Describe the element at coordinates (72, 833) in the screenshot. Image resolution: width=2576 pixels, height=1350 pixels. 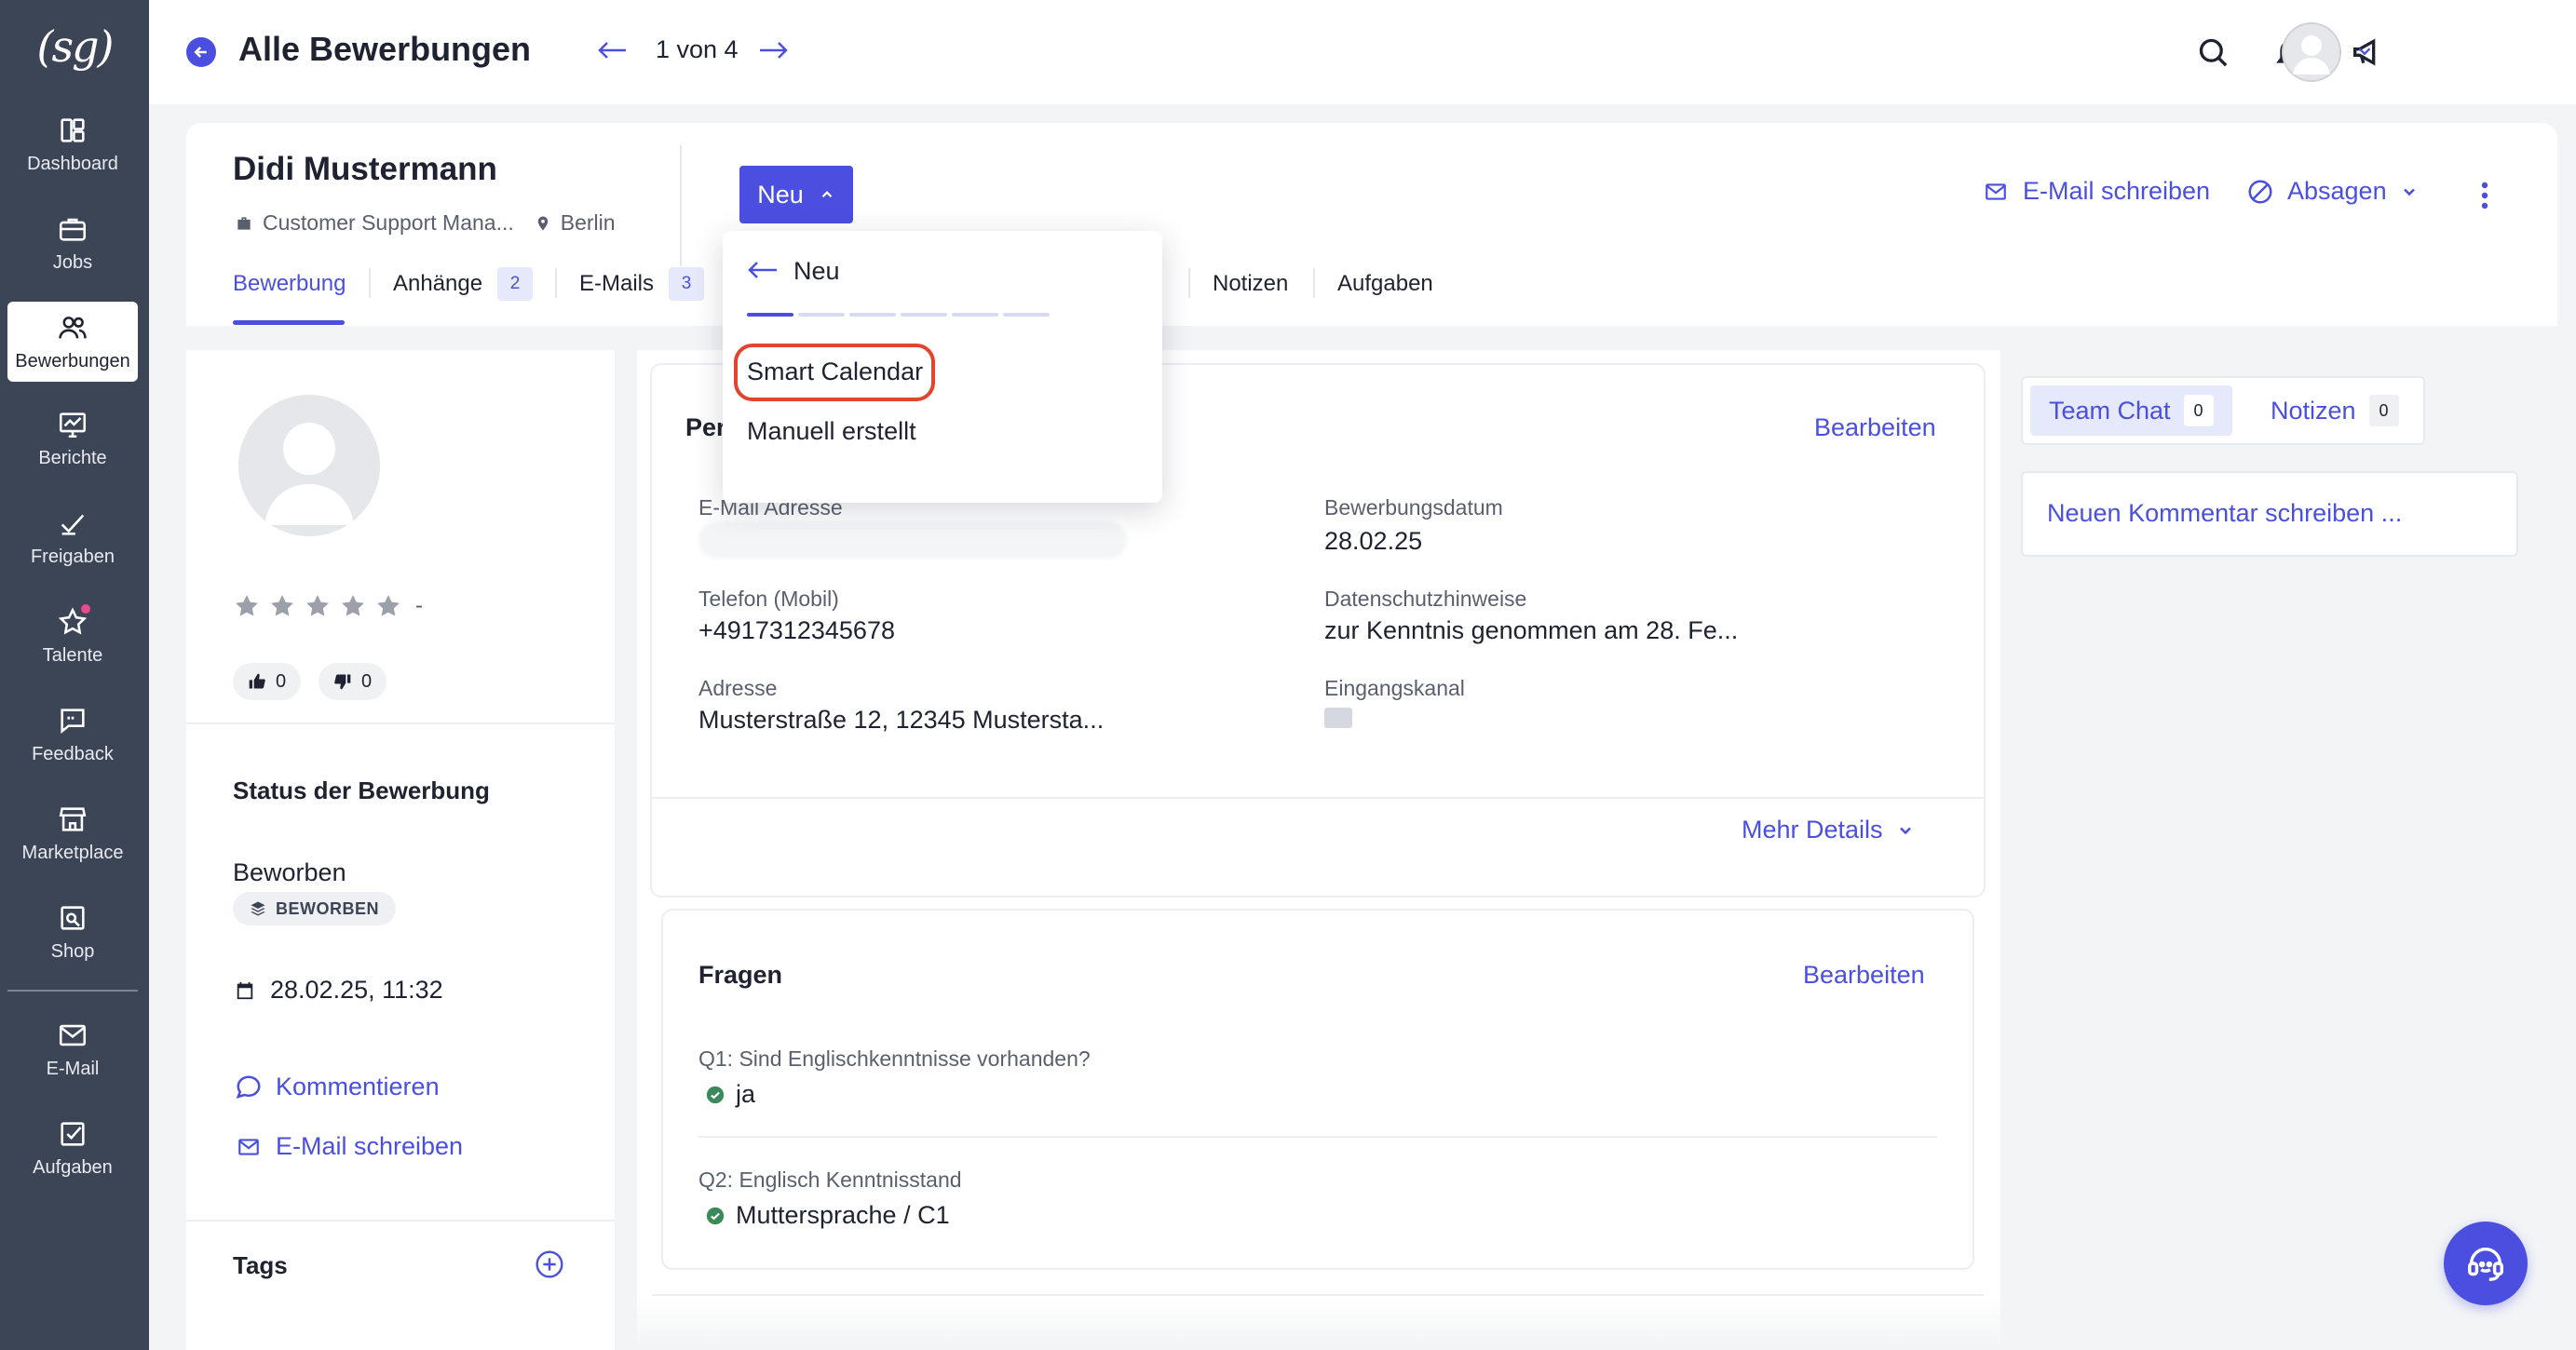
I see `sidebar-item-marketplace: Marketplace` at that location.